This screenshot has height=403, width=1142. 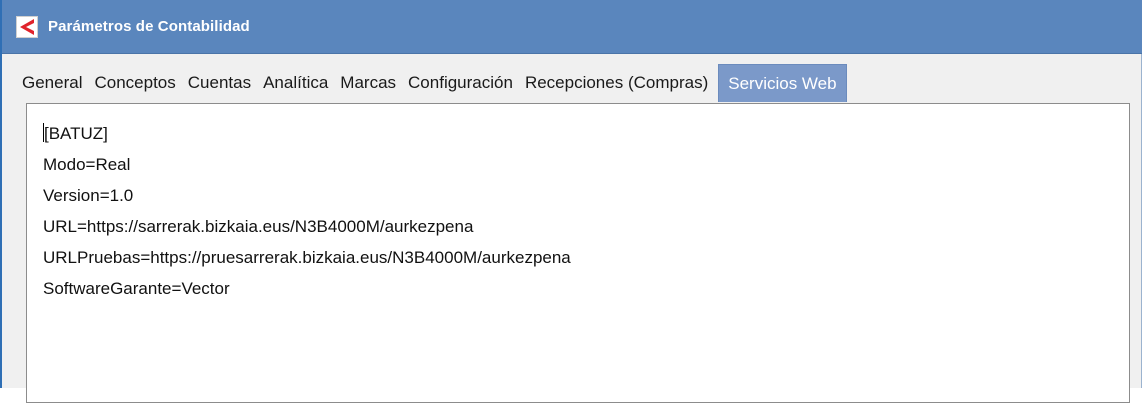 What do you see at coordinates (578, 133) in the screenshot?
I see `editor-line: [BATUZ]` at bounding box center [578, 133].